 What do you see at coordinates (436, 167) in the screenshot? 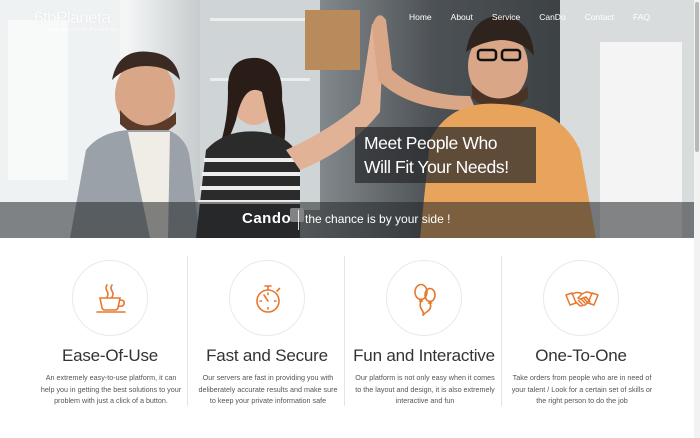
I see `hero-headline-line2: Will Fit Your Needs!` at bounding box center [436, 167].